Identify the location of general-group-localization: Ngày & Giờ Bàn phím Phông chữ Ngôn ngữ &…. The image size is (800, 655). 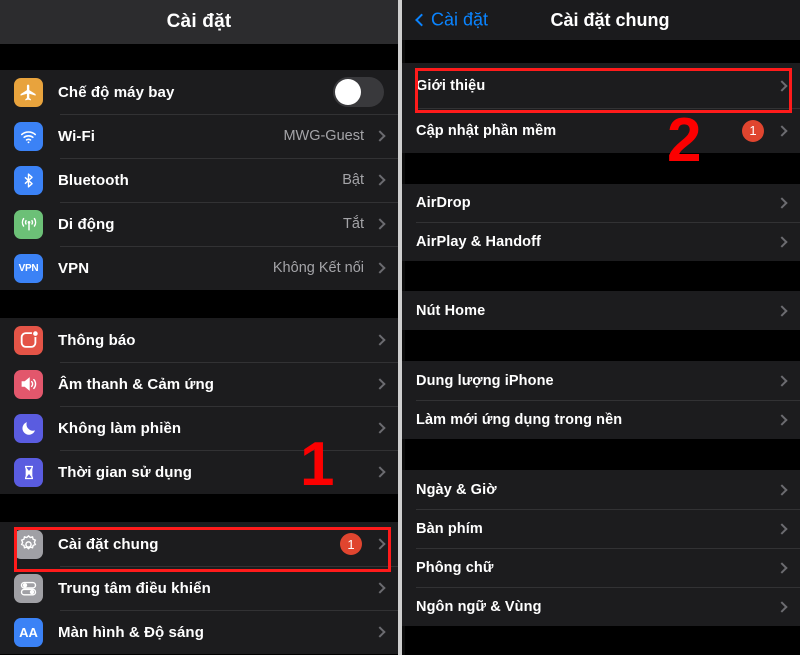
(601, 548).